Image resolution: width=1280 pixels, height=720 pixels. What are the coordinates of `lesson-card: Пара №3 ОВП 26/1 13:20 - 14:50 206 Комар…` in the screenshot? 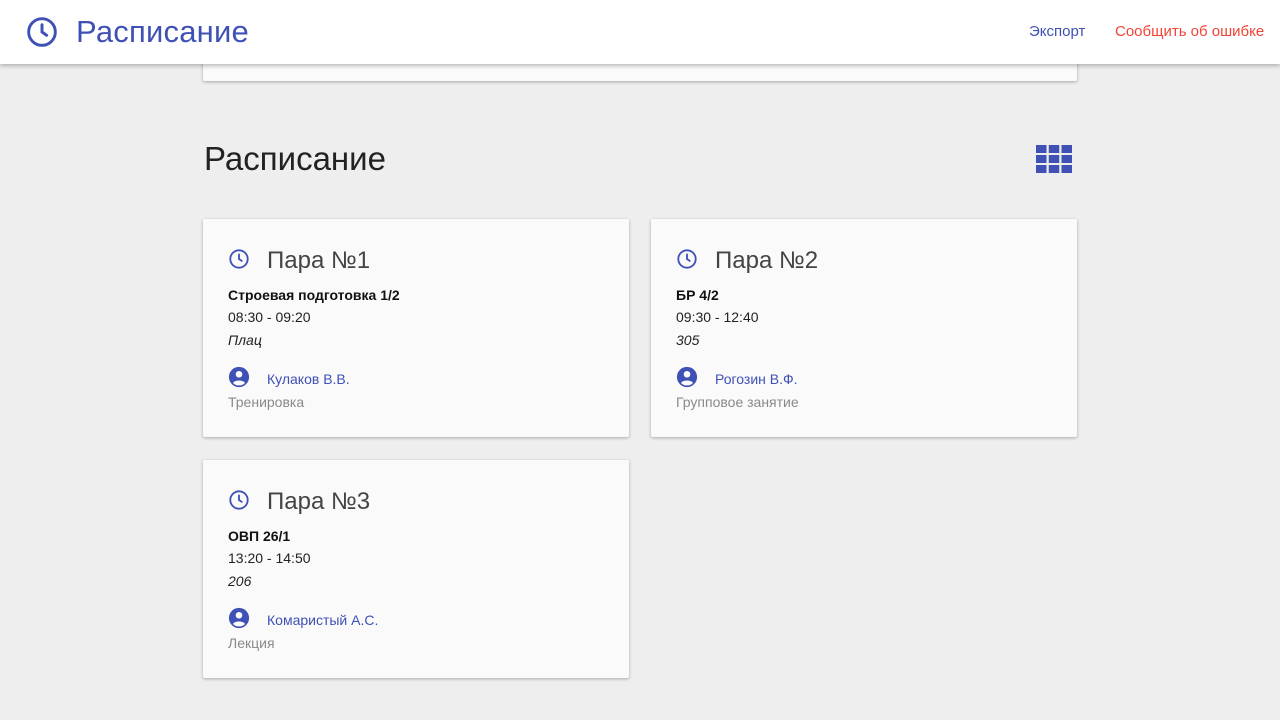 It's located at (416, 569).